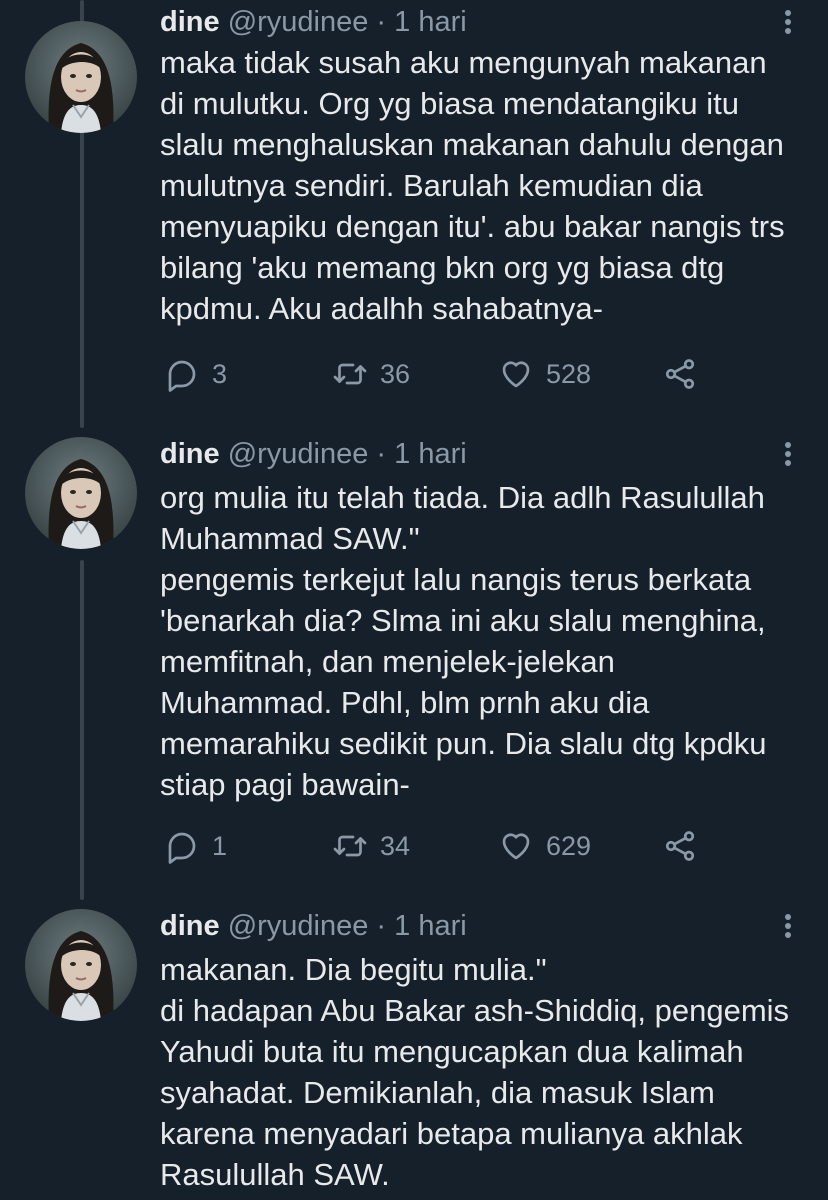 This screenshot has width=828, height=1200. What do you see at coordinates (472, 144) in the screenshot?
I see `tweet-line: slalu menghaluskan makanan dahulu dengan` at bounding box center [472, 144].